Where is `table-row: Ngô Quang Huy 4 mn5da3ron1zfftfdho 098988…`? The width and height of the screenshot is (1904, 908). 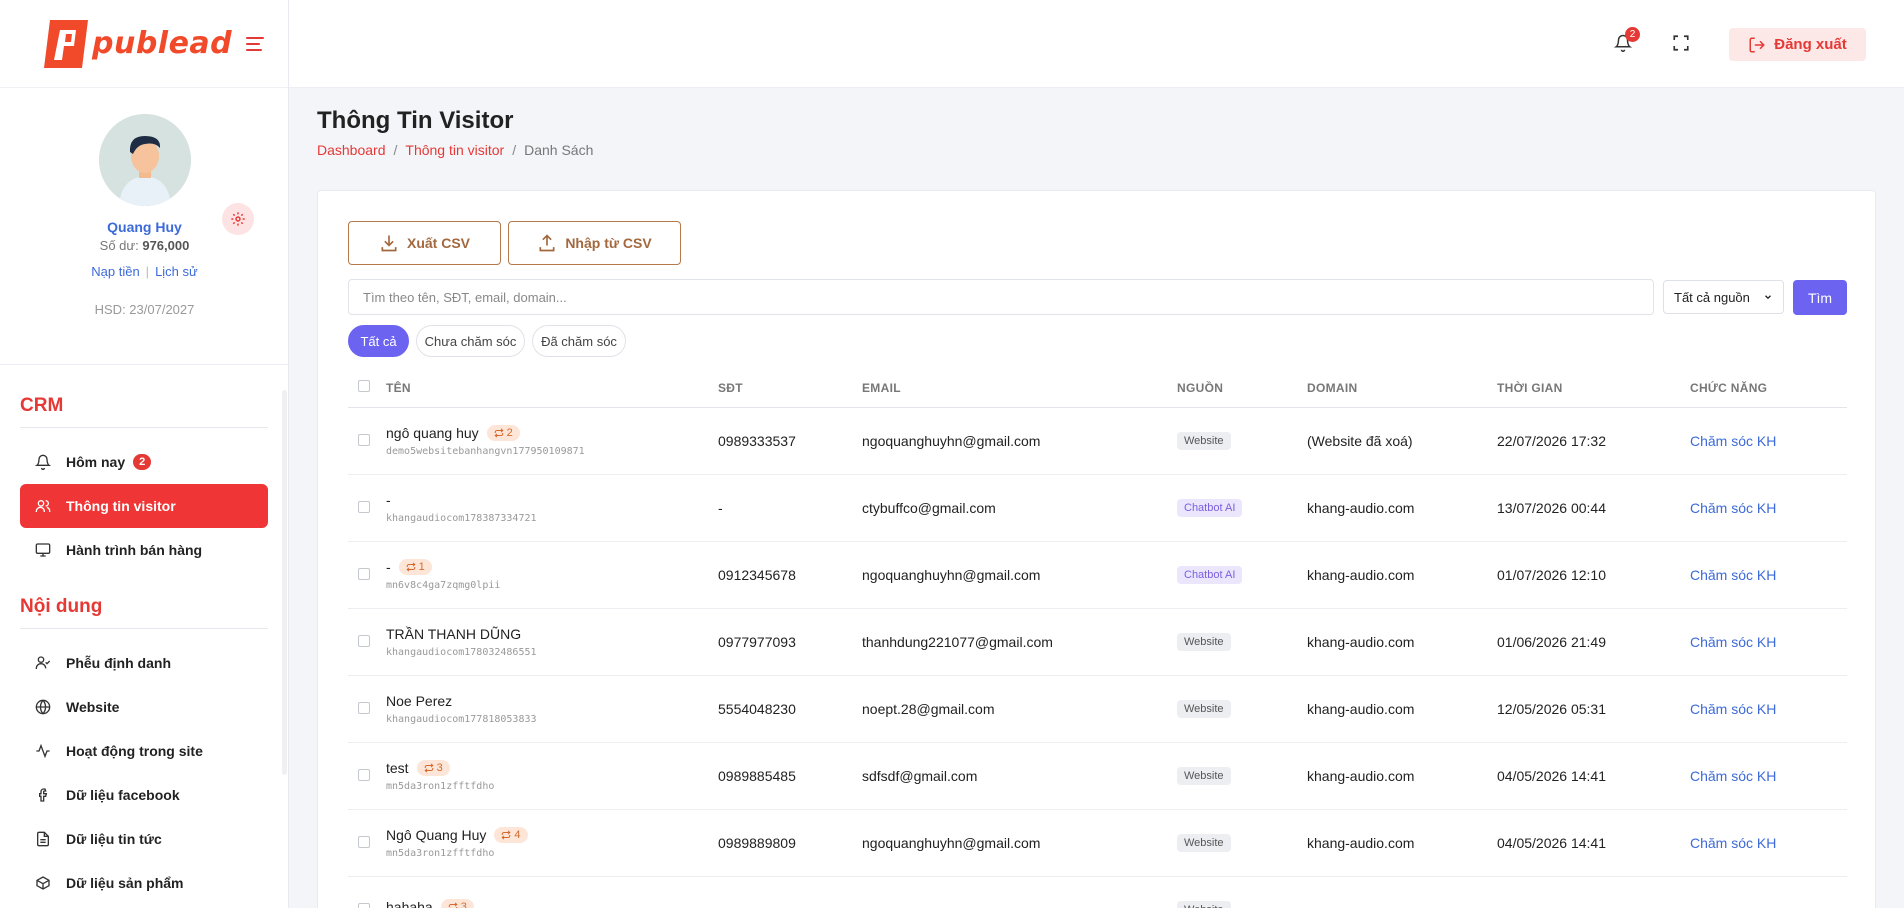
table-row: Ngô Quang Huy 4 mn5da3ron1zfftfdho 098988… is located at coordinates (1097, 843).